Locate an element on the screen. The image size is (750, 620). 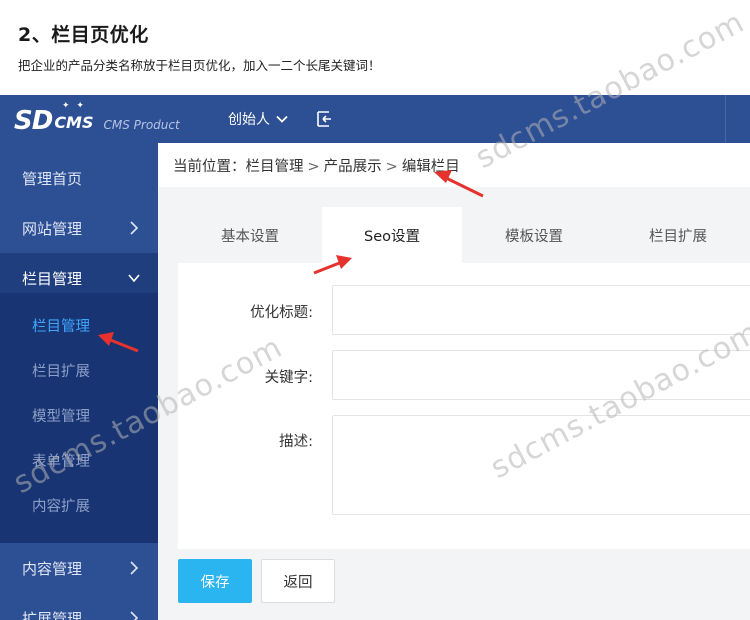
breadcrumb-link-category: 栏目管理 is located at coordinates (275, 167).